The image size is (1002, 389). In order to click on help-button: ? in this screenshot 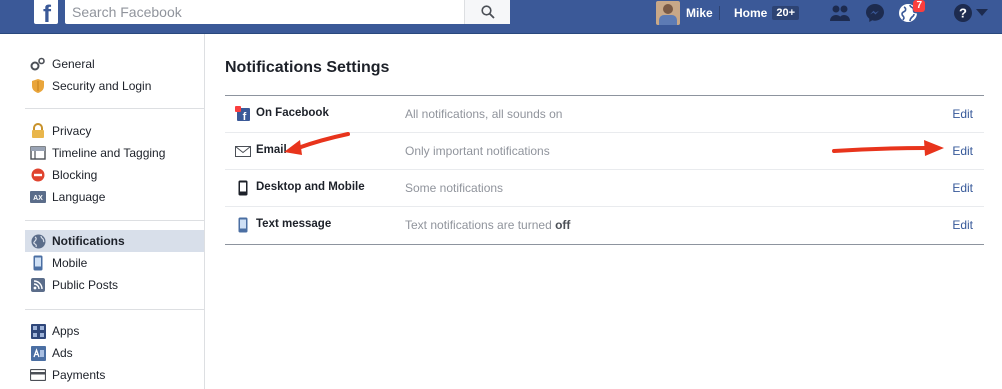, I will do `click(963, 13)`.